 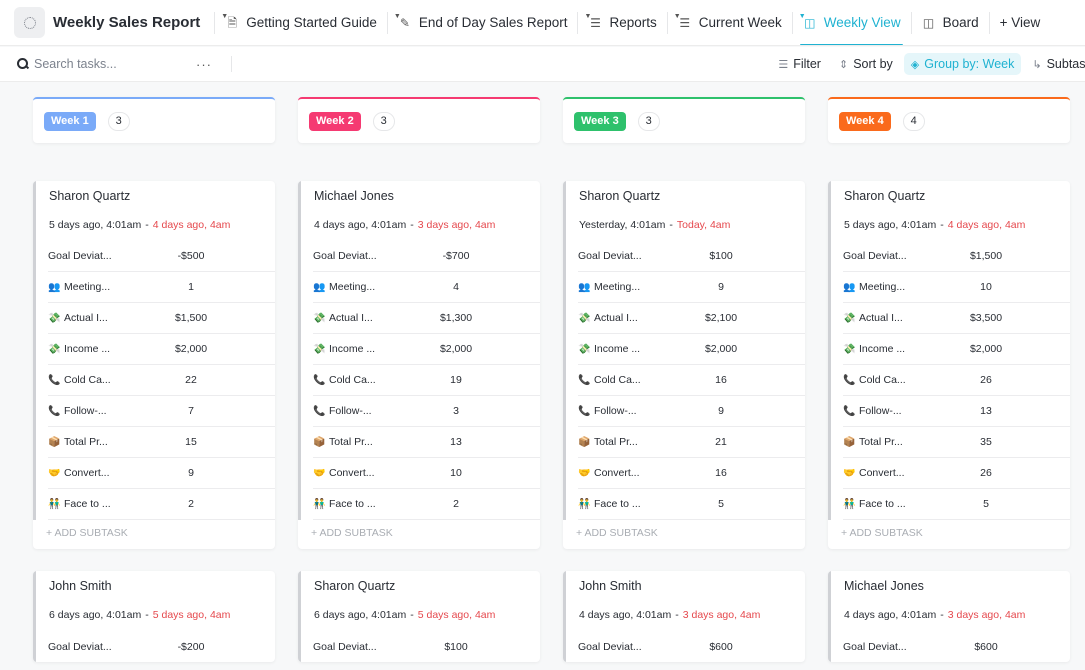 I want to click on custom-field-row: 📞 Follow-... 7, so click(x=161, y=411).